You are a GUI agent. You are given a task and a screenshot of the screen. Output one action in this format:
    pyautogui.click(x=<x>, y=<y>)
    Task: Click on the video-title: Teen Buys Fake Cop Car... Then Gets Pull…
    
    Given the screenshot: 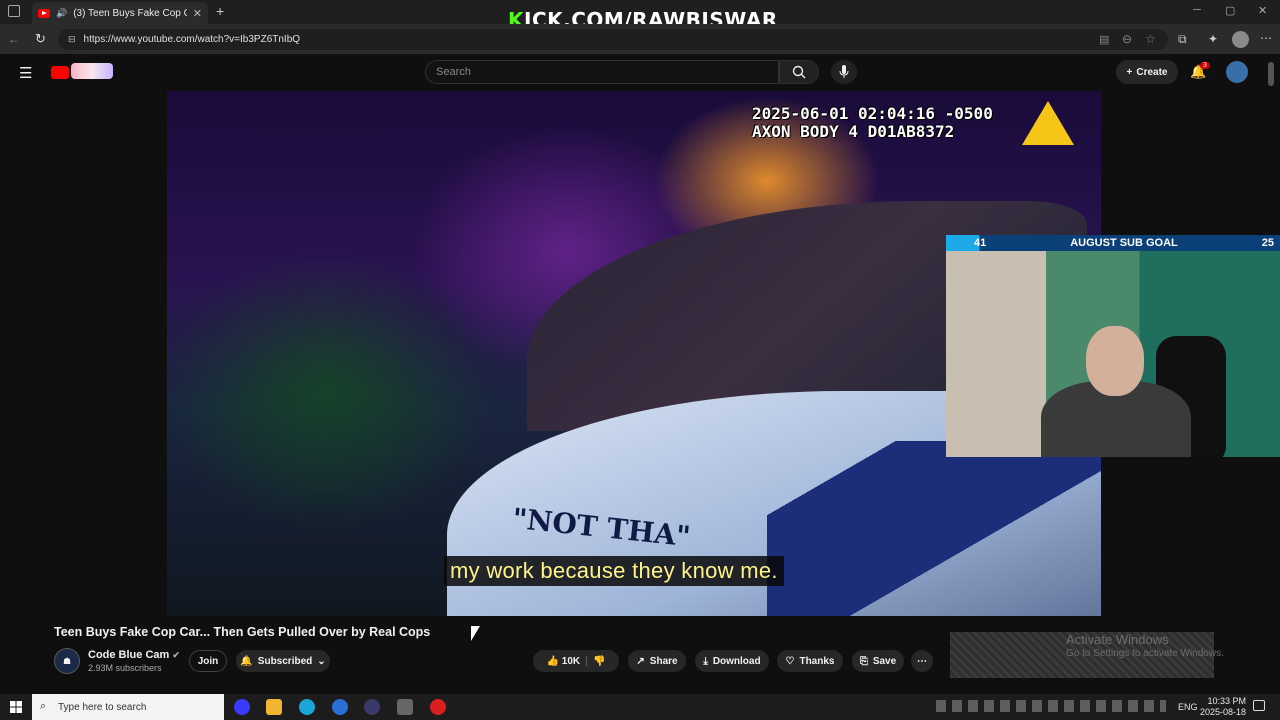 What is the action you would take?
    pyautogui.click(x=242, y=632)
    